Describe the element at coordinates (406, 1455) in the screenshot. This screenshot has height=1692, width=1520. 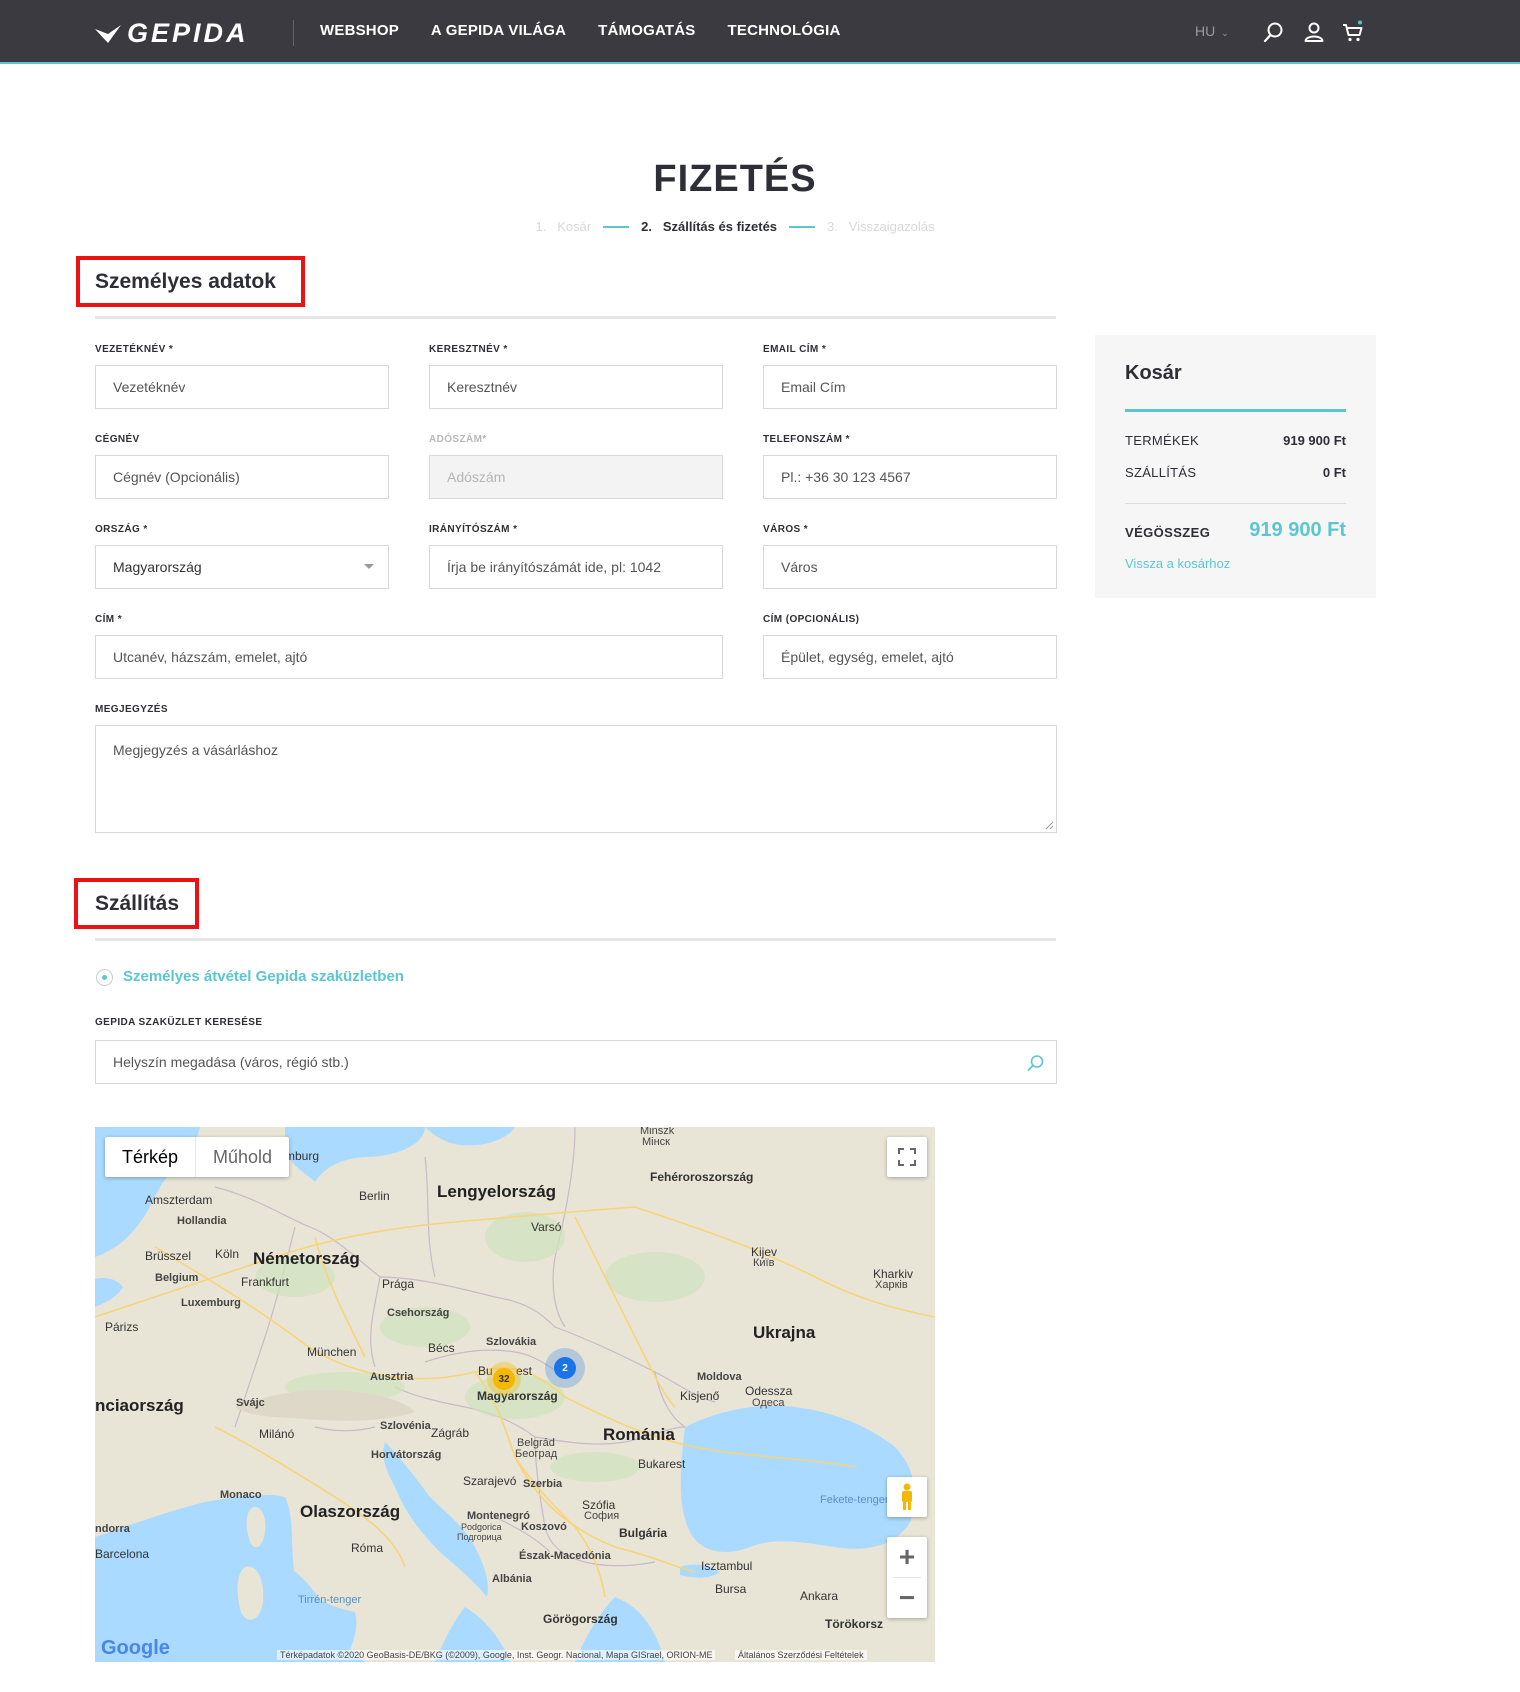
I see `map-label: Horvátország` at that location.